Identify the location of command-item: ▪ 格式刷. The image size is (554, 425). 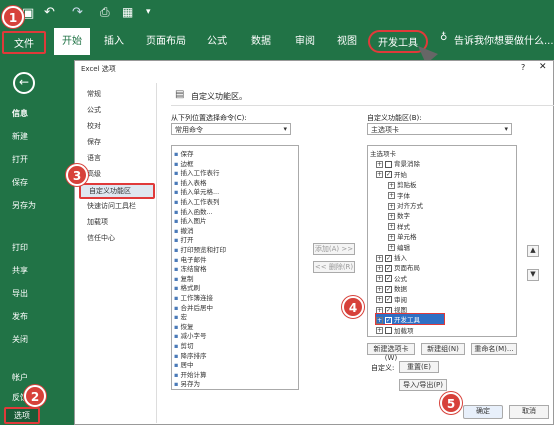
(187, 287).